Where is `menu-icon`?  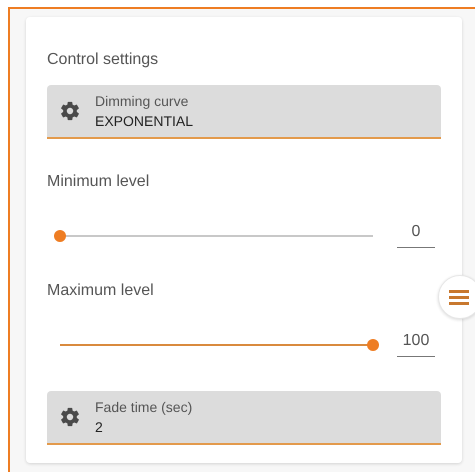
menu-icon is located at coordinates (459, 297).